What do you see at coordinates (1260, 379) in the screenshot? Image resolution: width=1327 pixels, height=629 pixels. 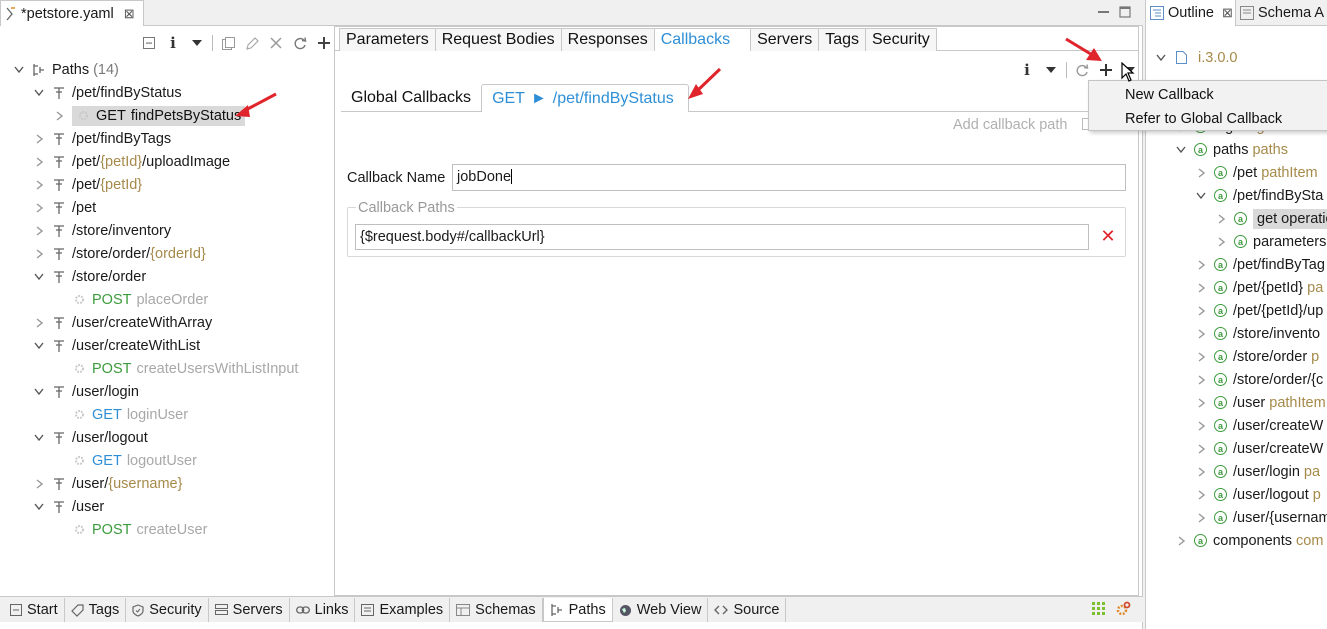 I see `outline-row: a/store/order/{c` at bounding box center [1260, 379].